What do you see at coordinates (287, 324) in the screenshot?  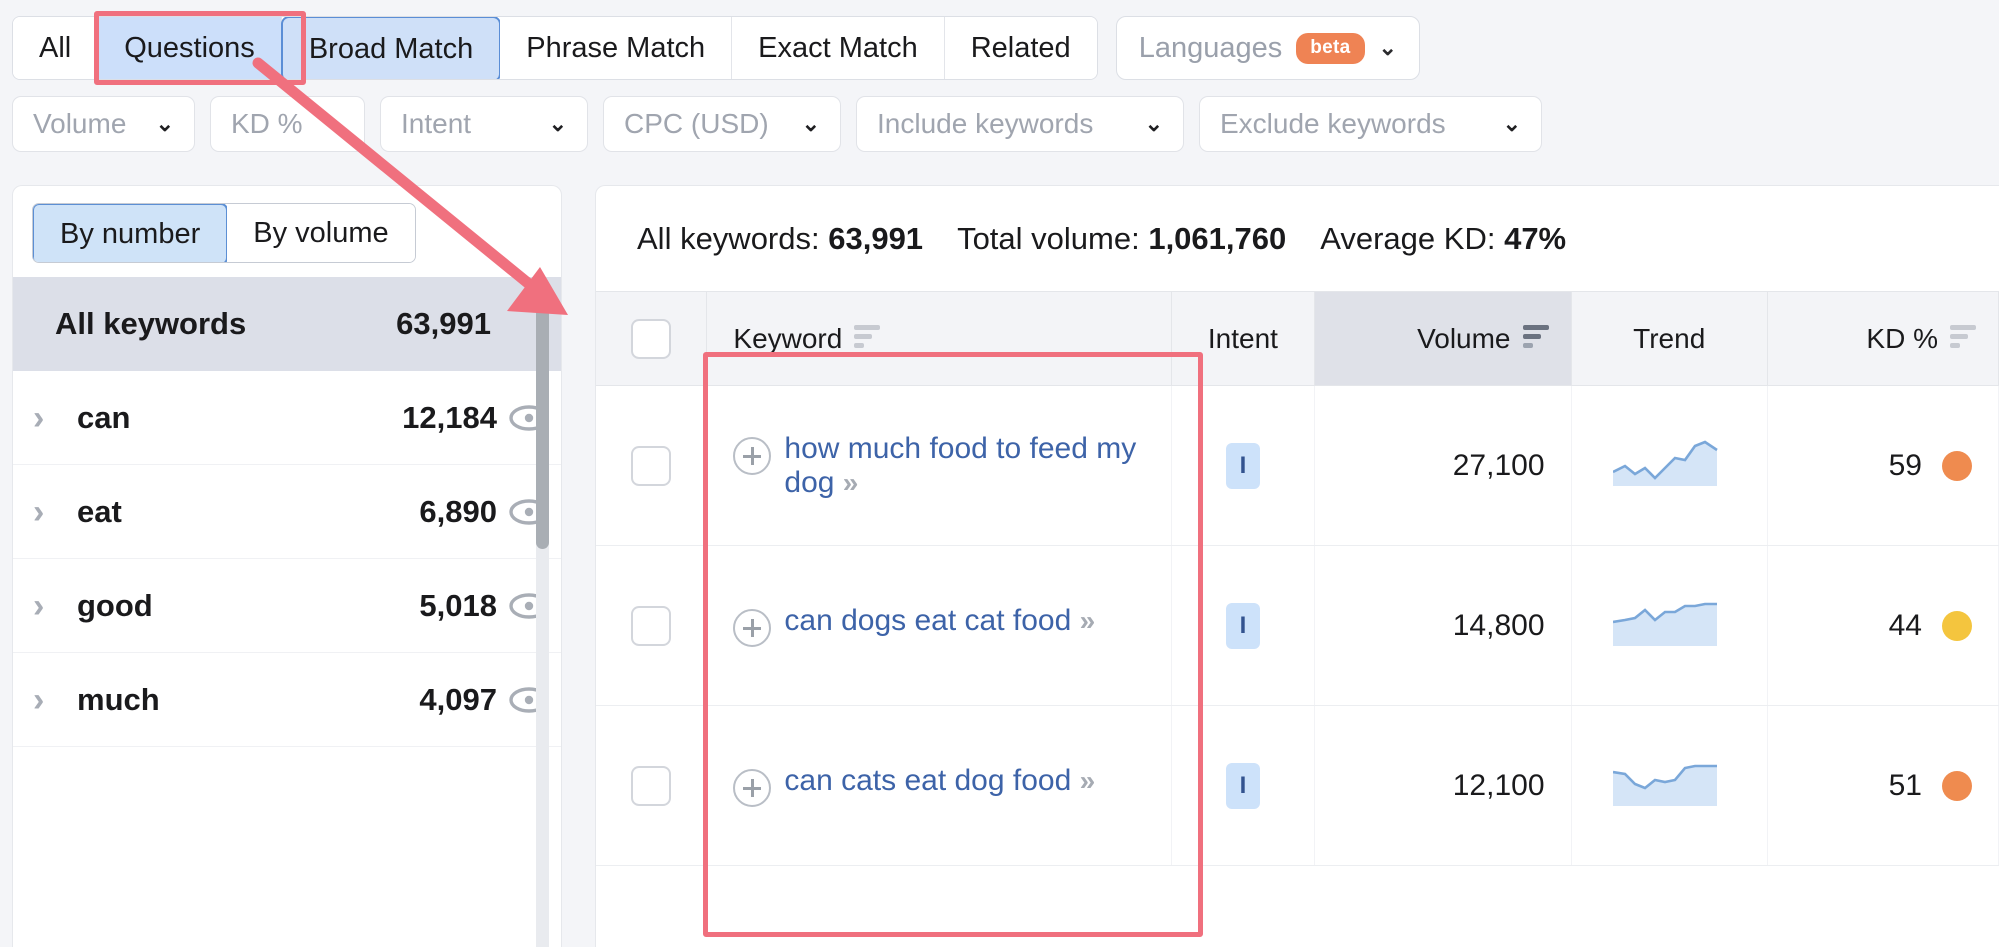 I see `group-item-all-keywords: All keywords 63,991` at bounding box center [287, 324].